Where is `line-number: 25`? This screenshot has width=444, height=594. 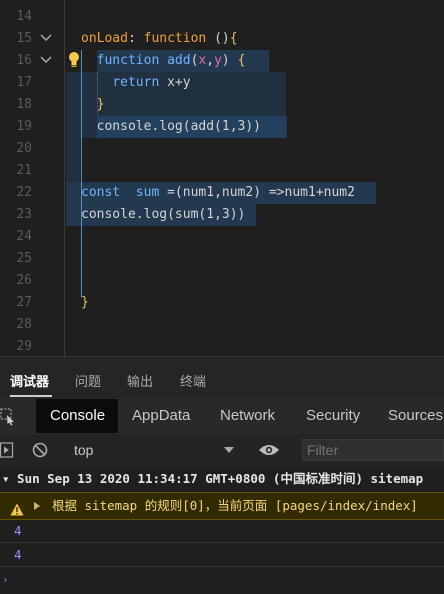 line-number: 25 is located at coordinates (24, 258).